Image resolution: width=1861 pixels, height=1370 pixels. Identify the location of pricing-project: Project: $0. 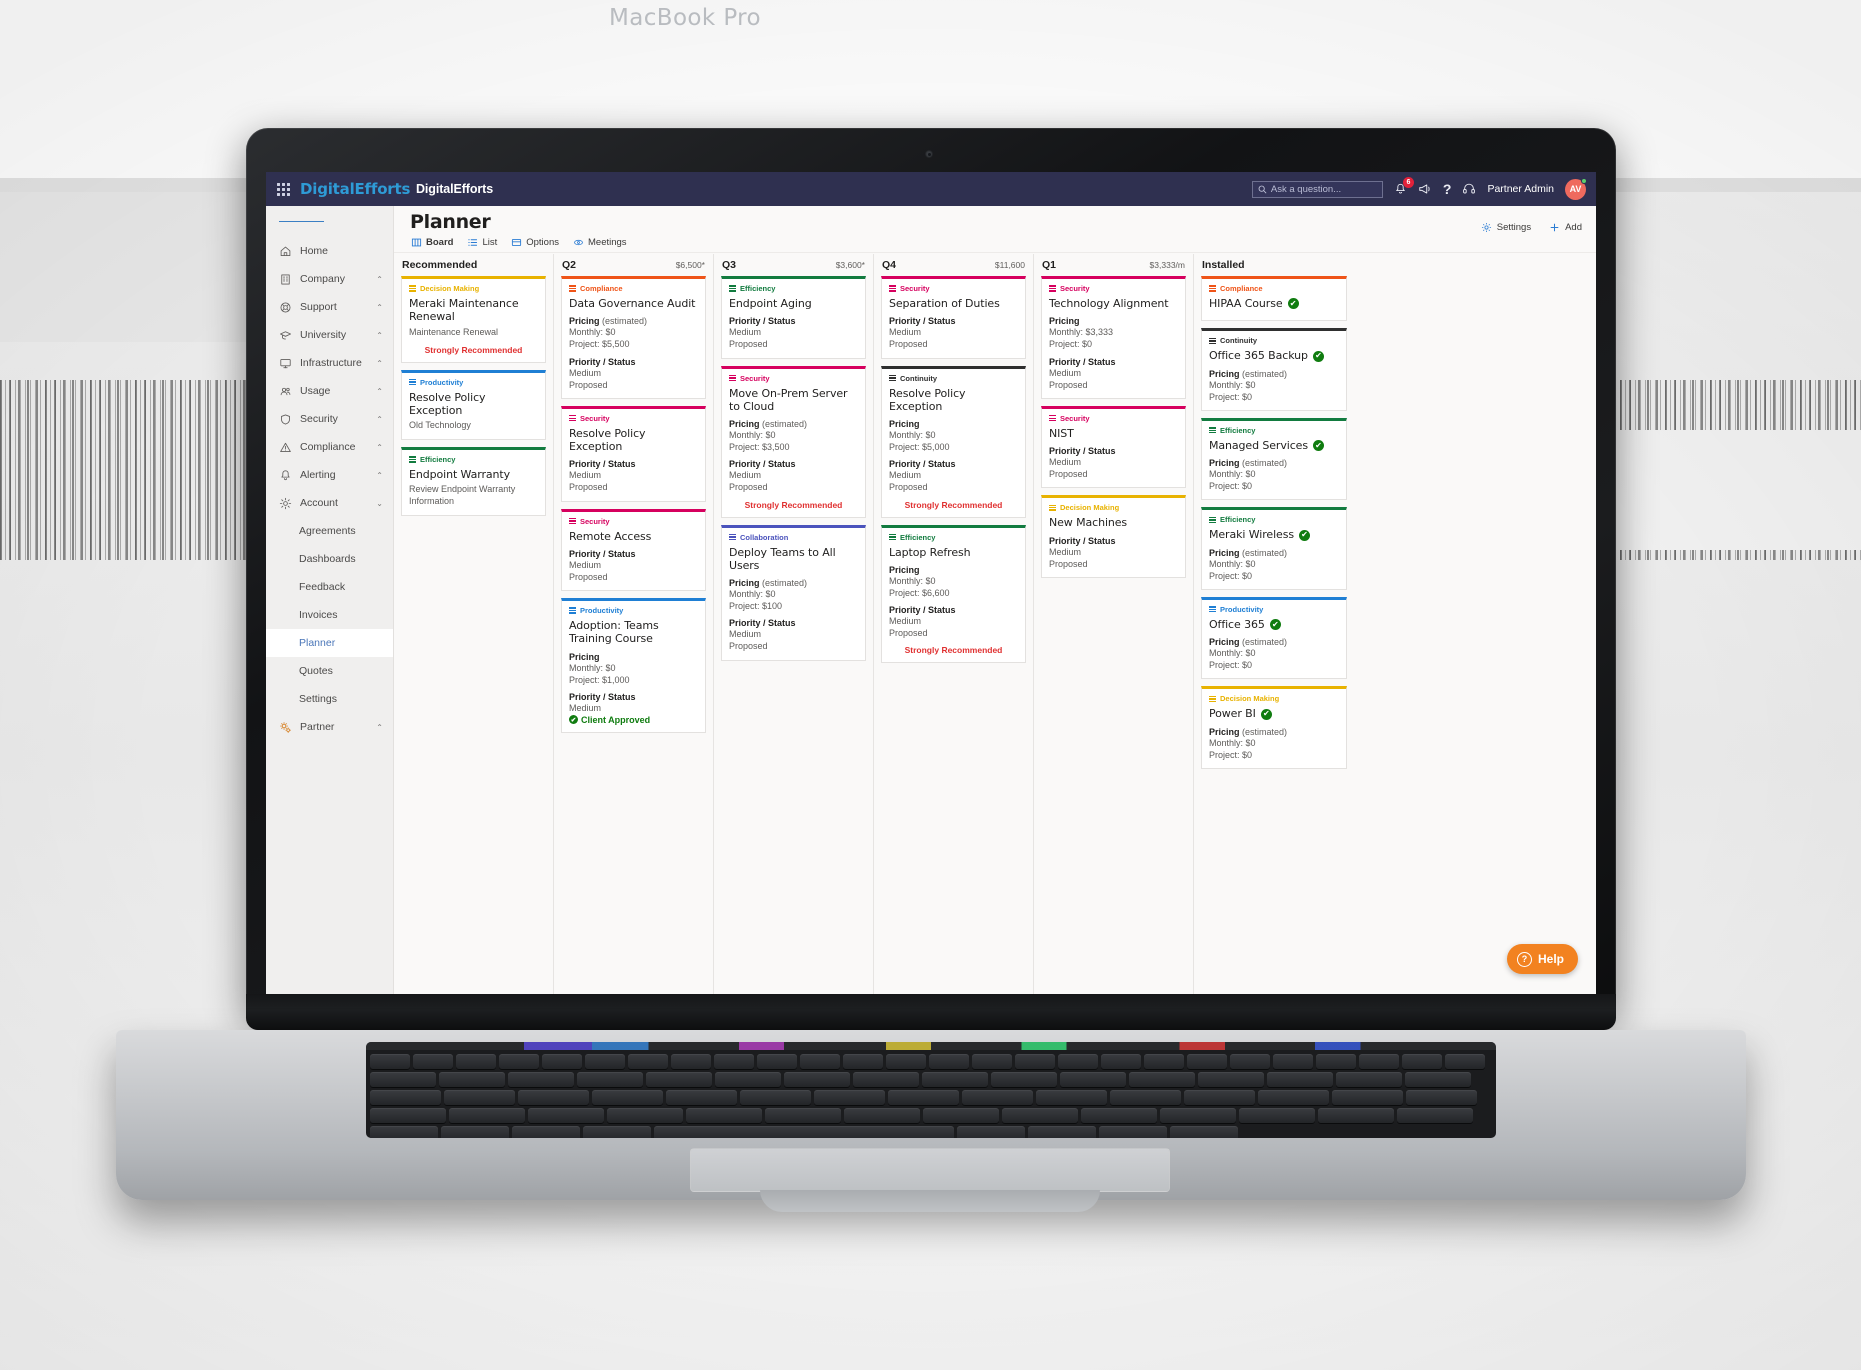
(1231, 486).